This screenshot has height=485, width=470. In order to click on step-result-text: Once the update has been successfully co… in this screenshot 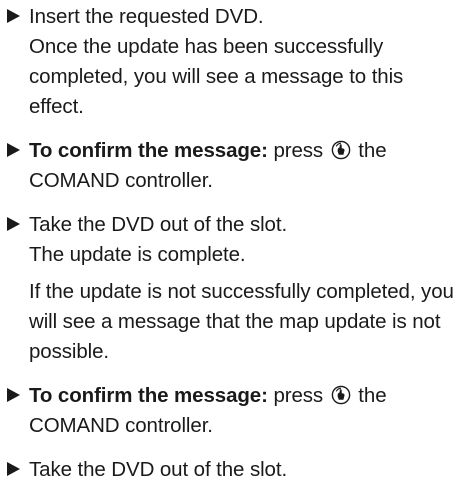, I will do `click(216, 76)`.